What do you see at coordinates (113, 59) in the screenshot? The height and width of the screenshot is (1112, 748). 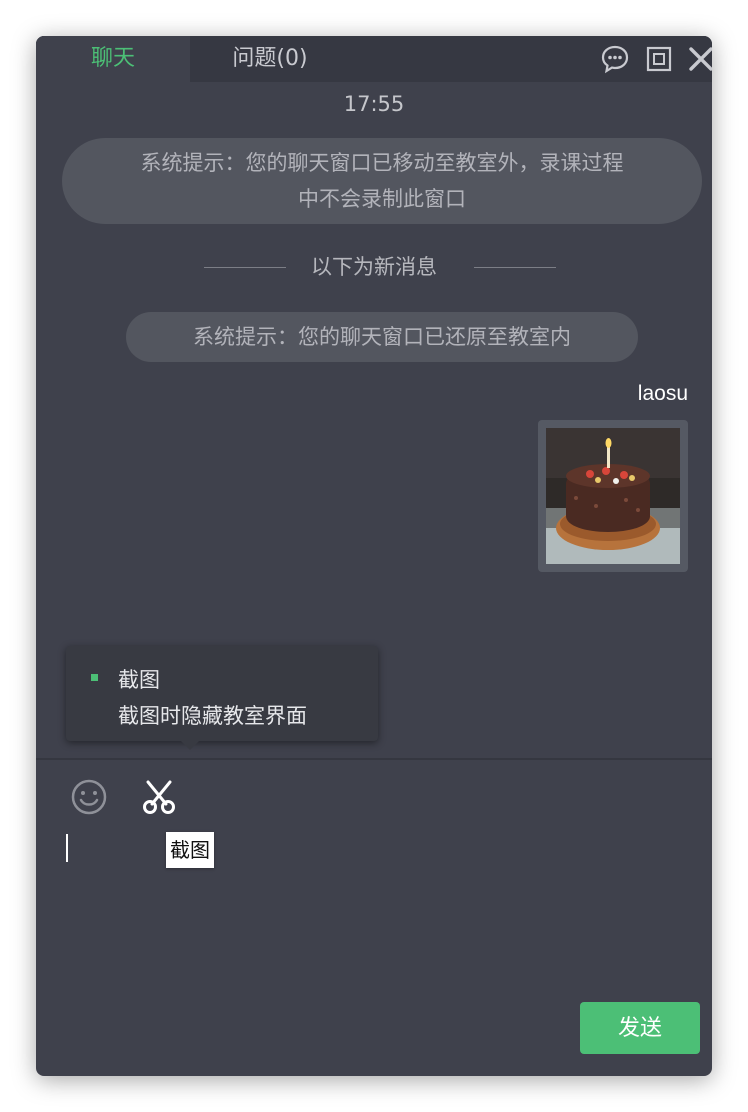 I see `tab-chat: 聊天` at bounding box center [113, 59].